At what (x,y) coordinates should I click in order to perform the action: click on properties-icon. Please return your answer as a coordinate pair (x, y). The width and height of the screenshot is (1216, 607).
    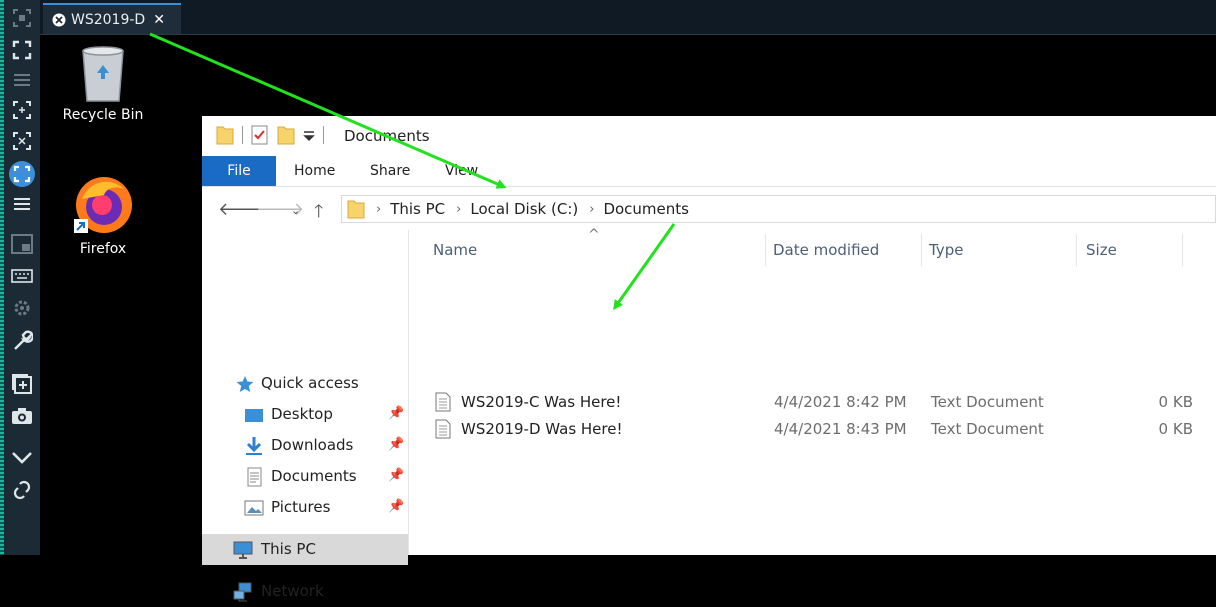
    Looking at the image, I should click on (260, 135).